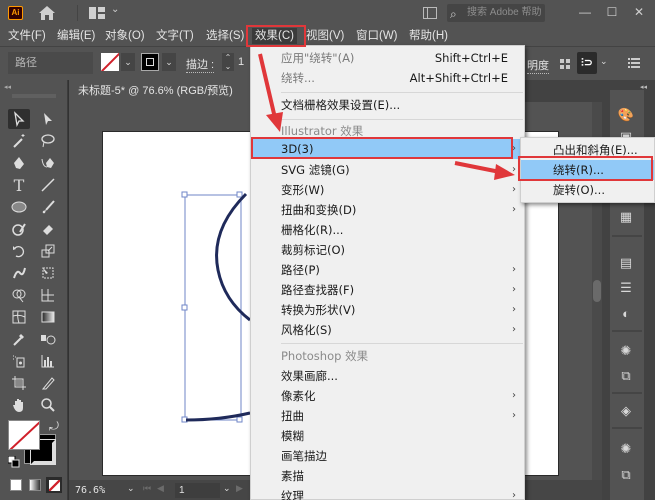 The image size is (655, 500). I want to click on gradient-panel-icon: ▤, so click(626, 263).